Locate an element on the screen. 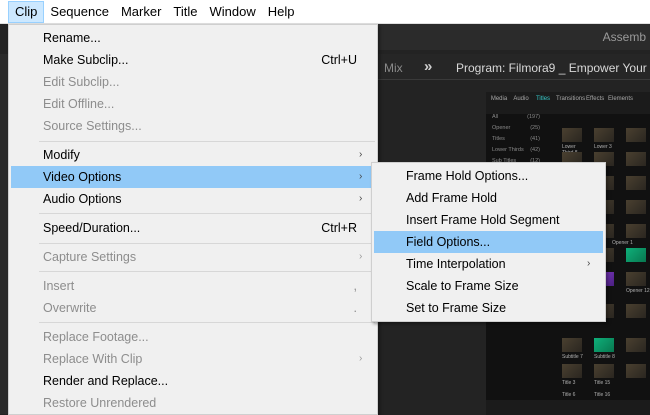 This screenshot has width=650, height=415. thumbnail-label: Opener 1 is located at coordinates (622, 243).